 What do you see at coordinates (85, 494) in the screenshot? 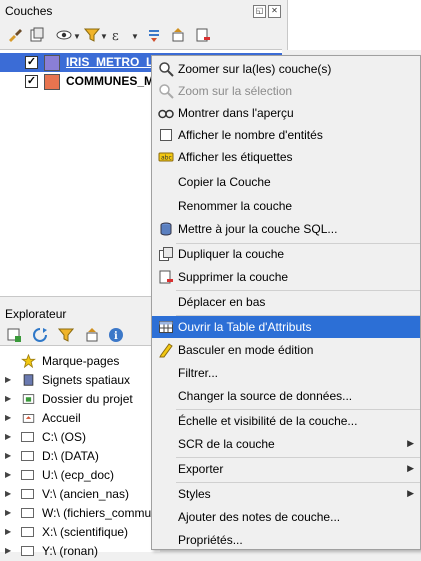
I see `browser-item-label: V:\ (ancien_nas)` at bounding box center [85, 494].